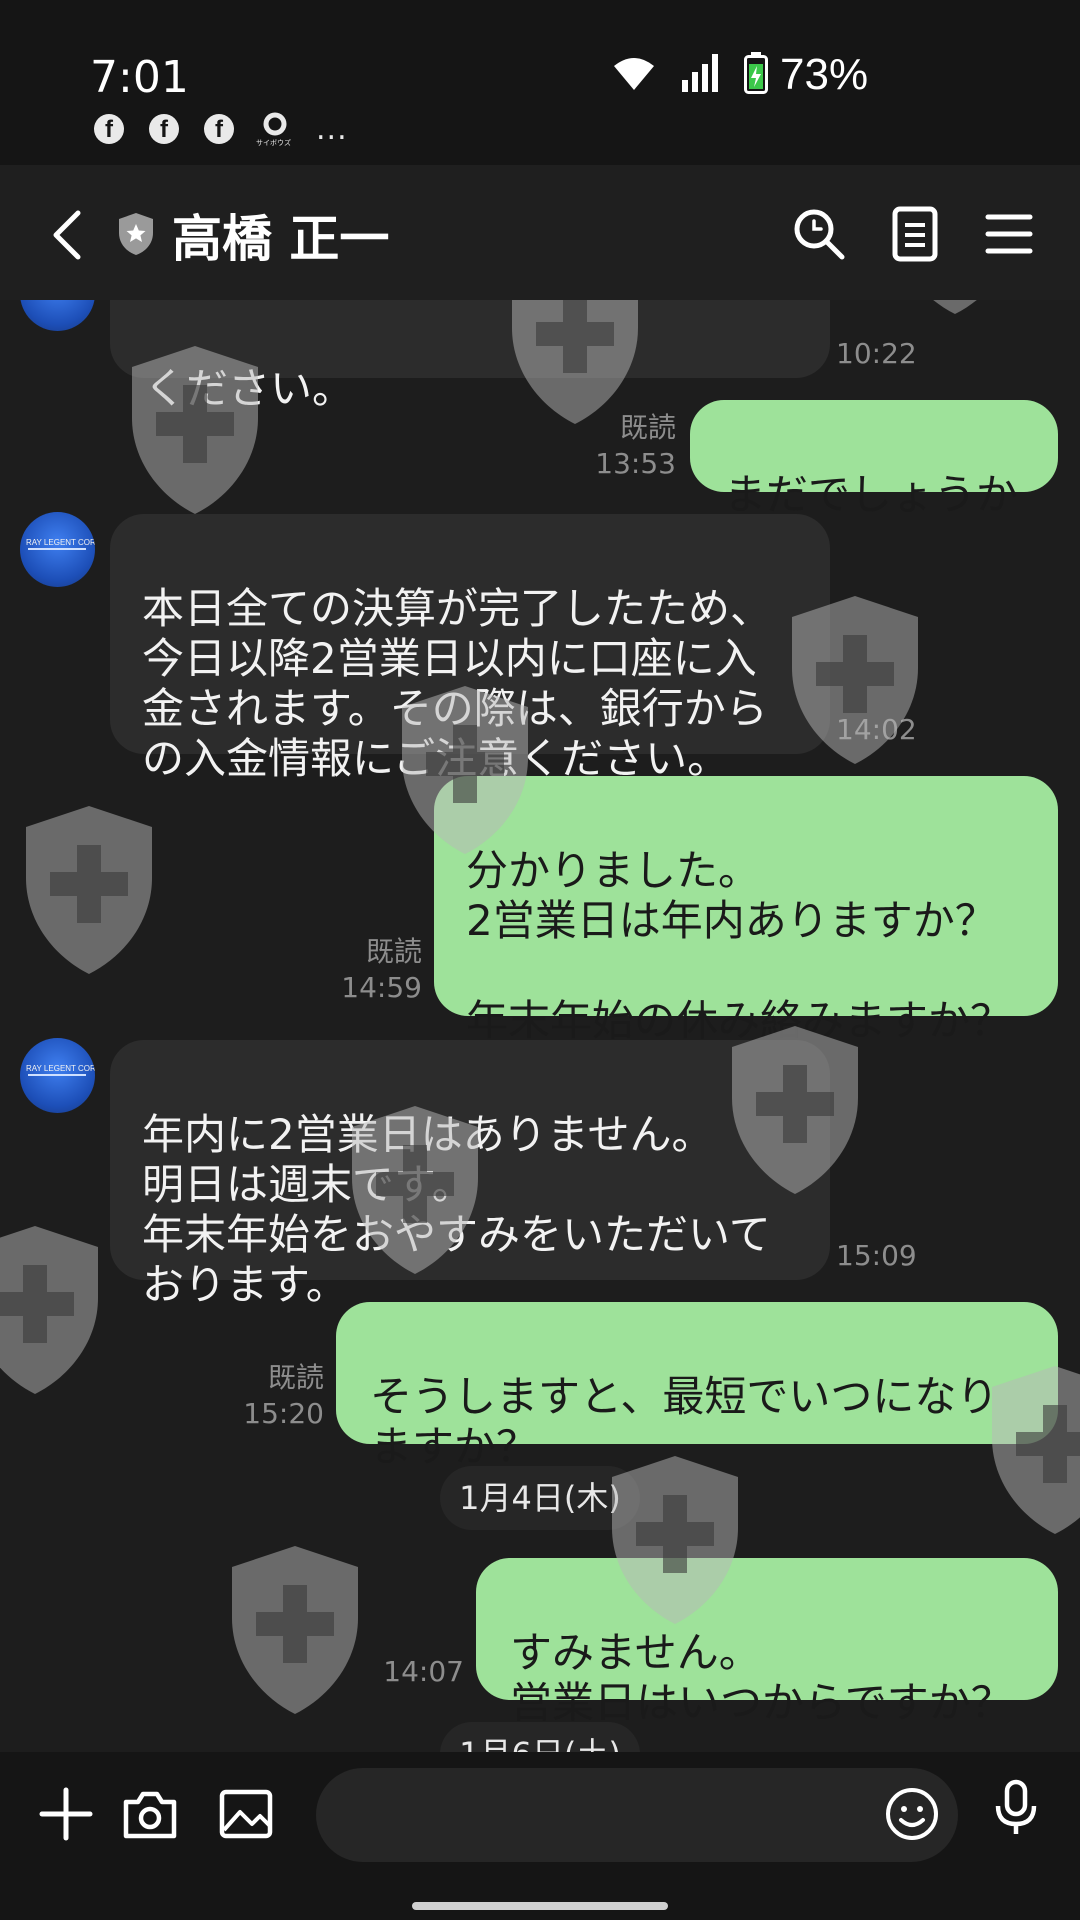 The image size is (1080, 1920). I want to click on back-icon, so click(70, 235).